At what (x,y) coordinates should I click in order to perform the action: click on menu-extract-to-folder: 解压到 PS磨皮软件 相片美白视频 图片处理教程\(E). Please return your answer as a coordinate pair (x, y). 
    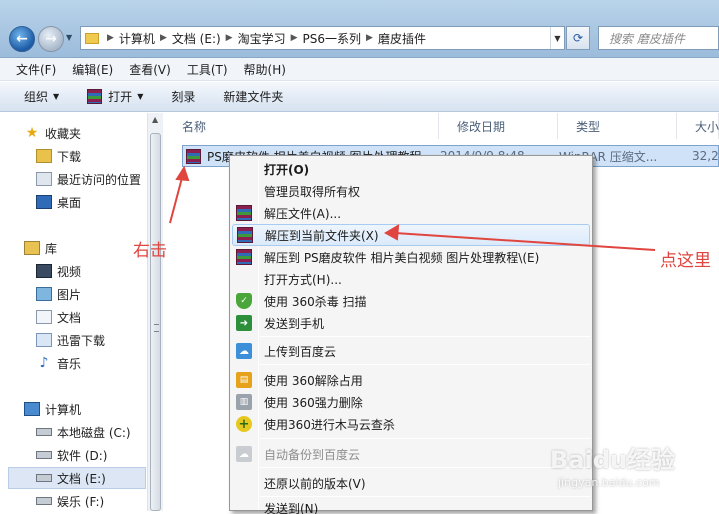
    Looking at the image, I should click on (411, 257).